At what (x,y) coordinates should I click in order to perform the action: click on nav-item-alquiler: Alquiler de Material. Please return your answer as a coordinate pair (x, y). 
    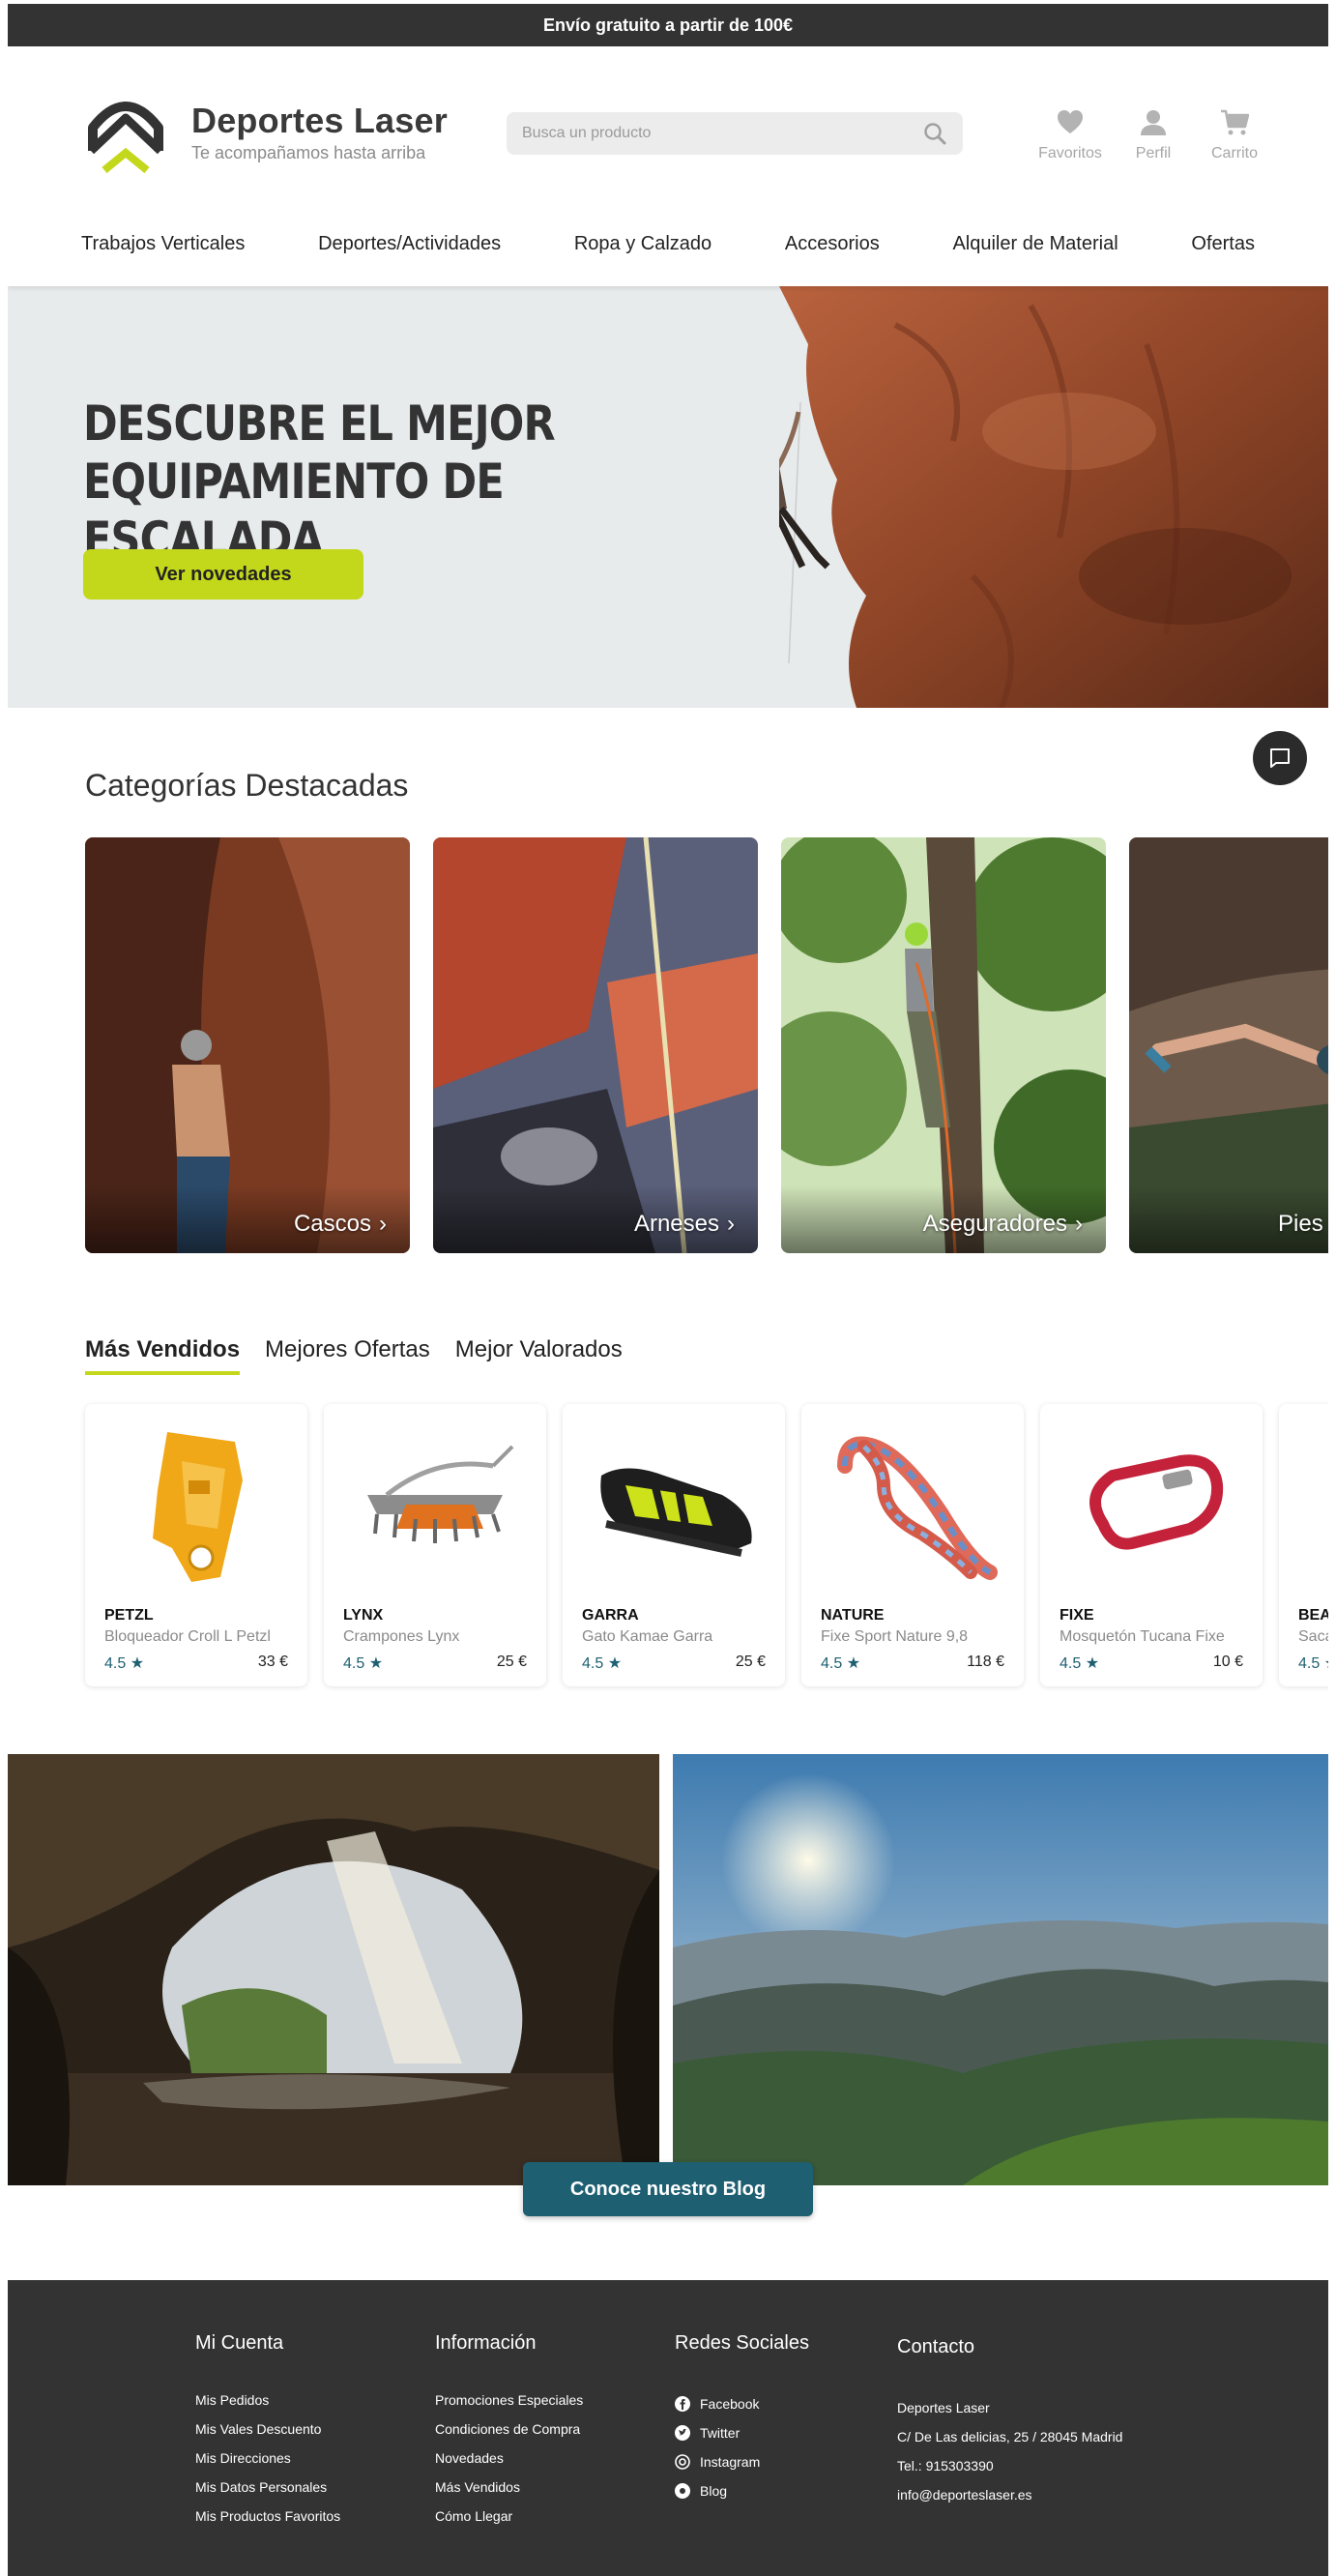
    Looking at the image, I should click on (1035, 244).